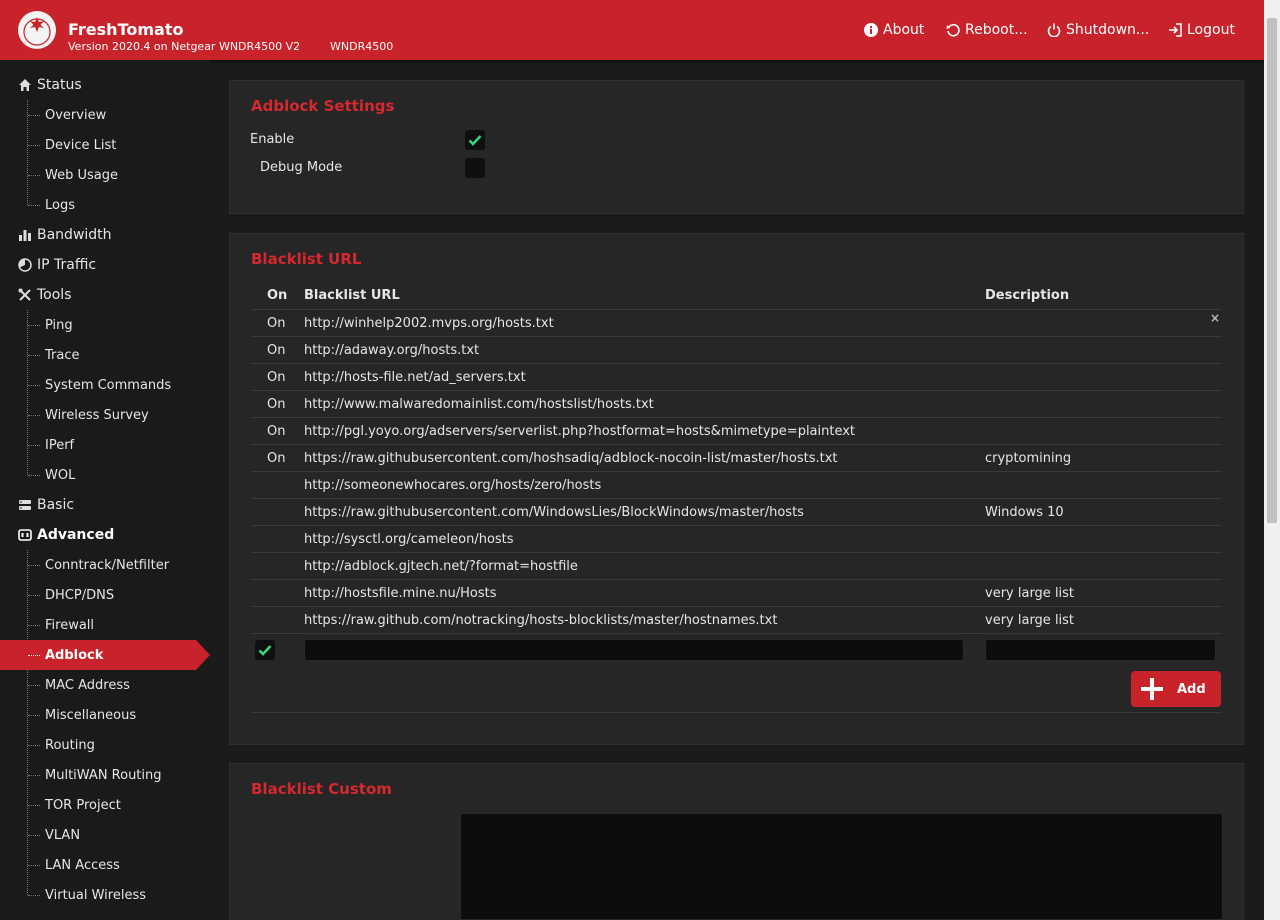 This screenshot has height=920, width=1280. What do you see at coordinates (400, 593) in the screenshot?
I see `row-url-value: http://hostsfile.mine.nu/Hosts` at bounding box center [400, 593].